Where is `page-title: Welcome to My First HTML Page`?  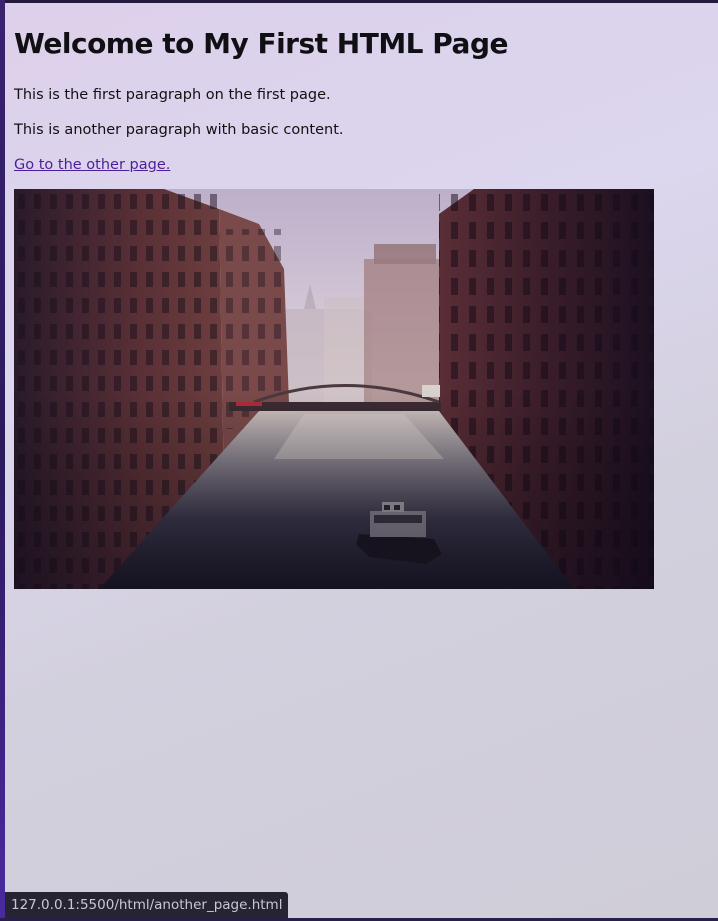 page-title: Welcome to My First HTML Page is located at coordinates (261, 43).